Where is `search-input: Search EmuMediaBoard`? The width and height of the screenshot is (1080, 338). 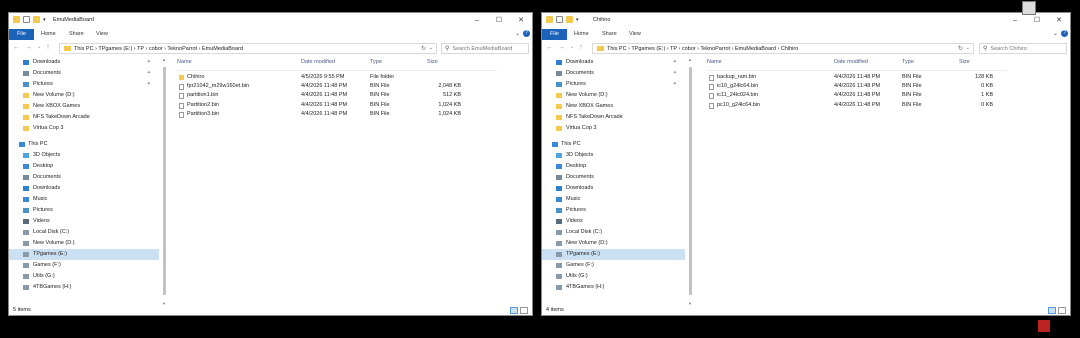 search-input: Search EmuMediaBoard is located at coordinates (482, 49).